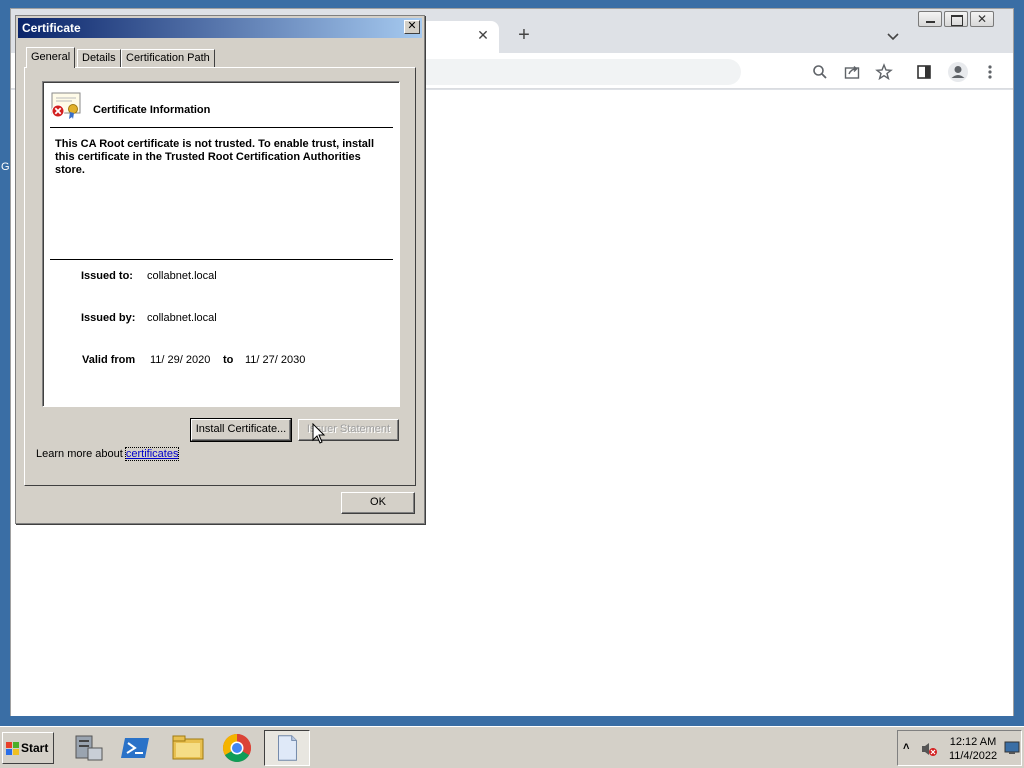 The width and height of the screenshot is (1024, 768). What do you see at coordinates (930, 19) in the screenshot?
I see `minimize-button` at bounding box center [930, 19].